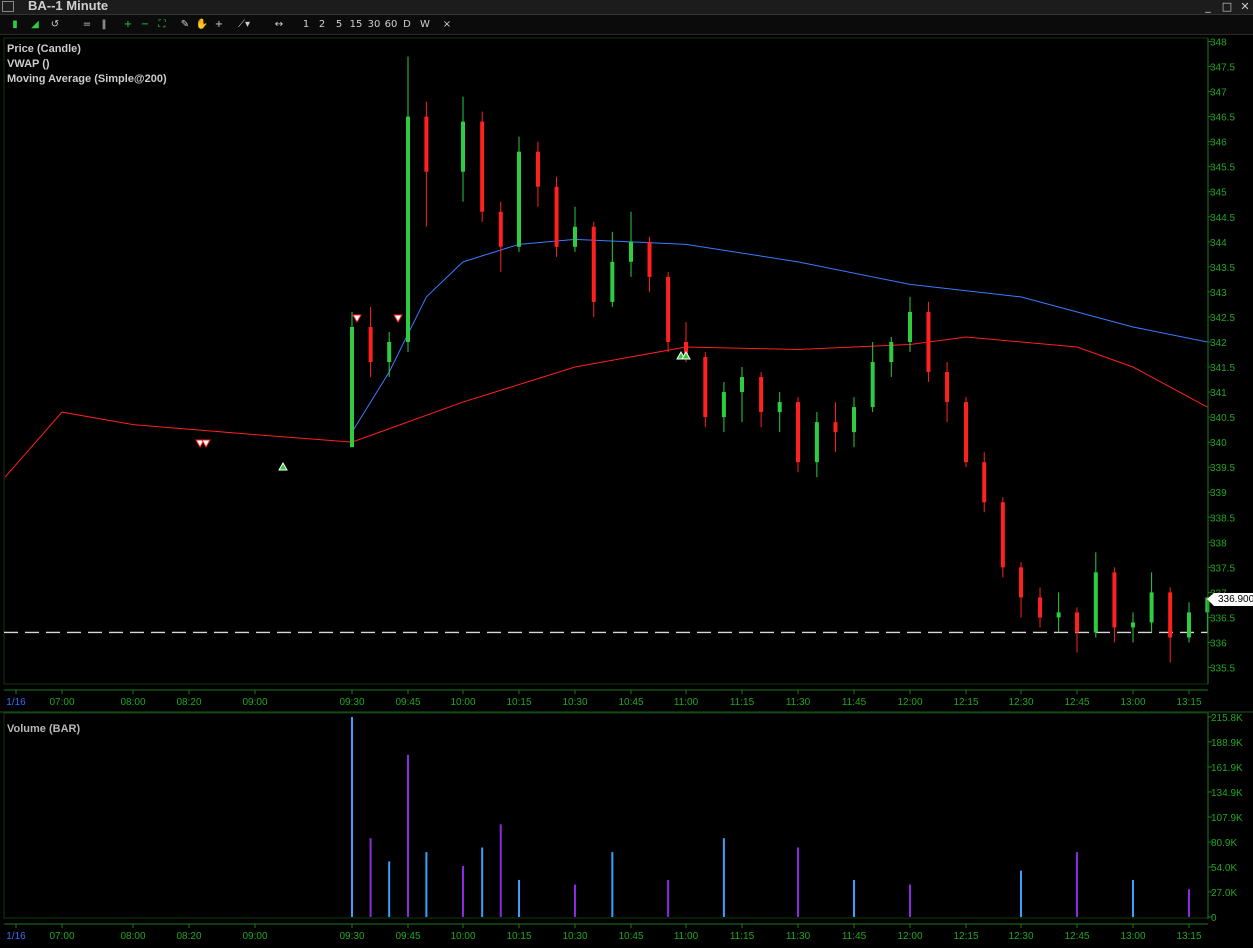 Image resolution: width=1253 pixels, height=948 pixels. Describe the element at coordinates (1222, 68) in the screenshot. I see `price-ytick-label: 347.5` at that location.